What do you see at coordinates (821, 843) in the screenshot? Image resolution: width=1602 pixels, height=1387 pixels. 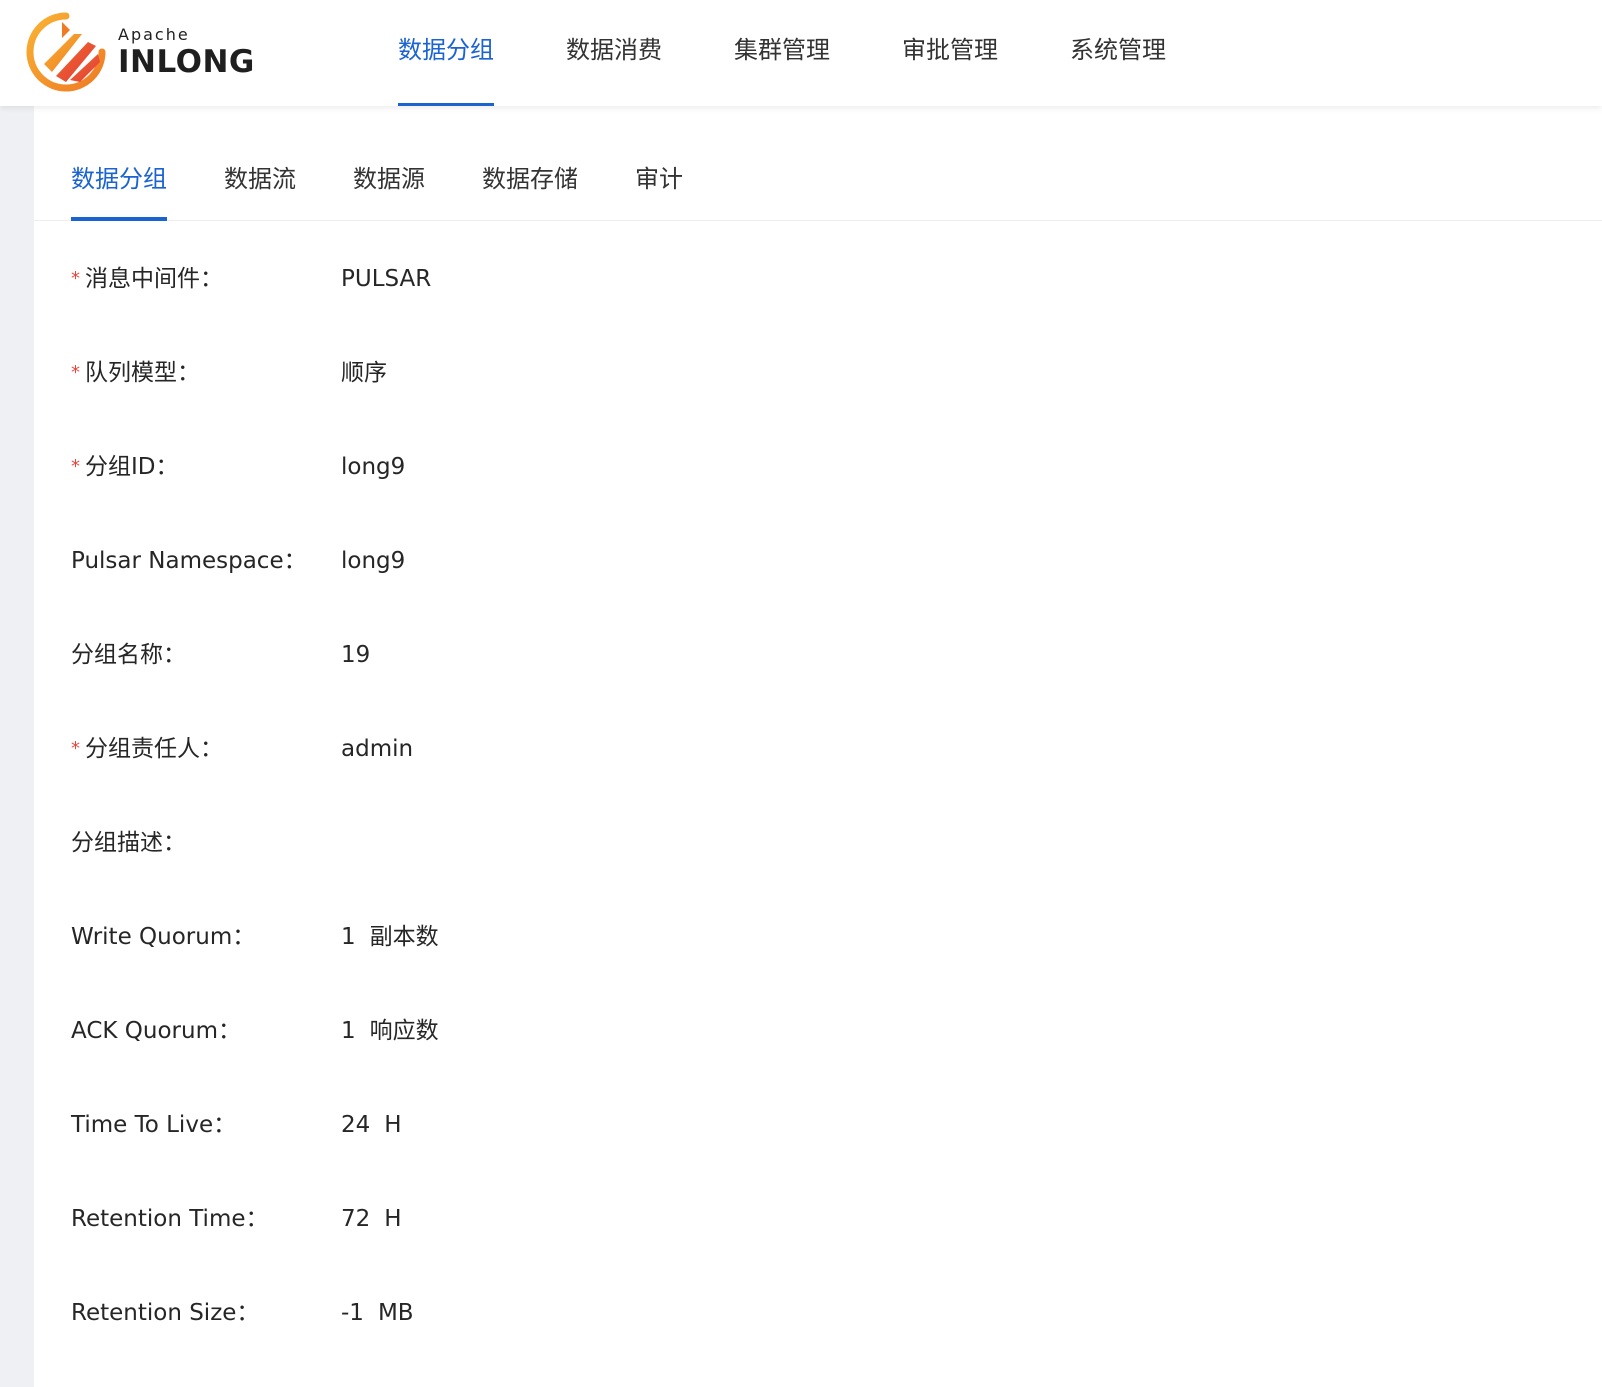 I see `form-row-group-description: 分组描述：` at bounding box center [821, 843].